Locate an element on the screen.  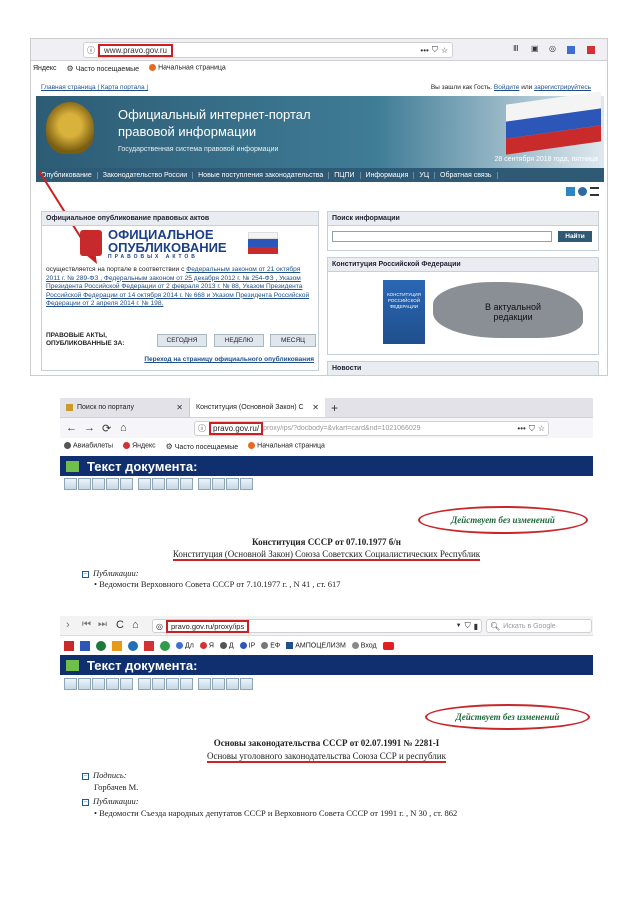
login-link: Войдите is located at coordinates (507, 87).